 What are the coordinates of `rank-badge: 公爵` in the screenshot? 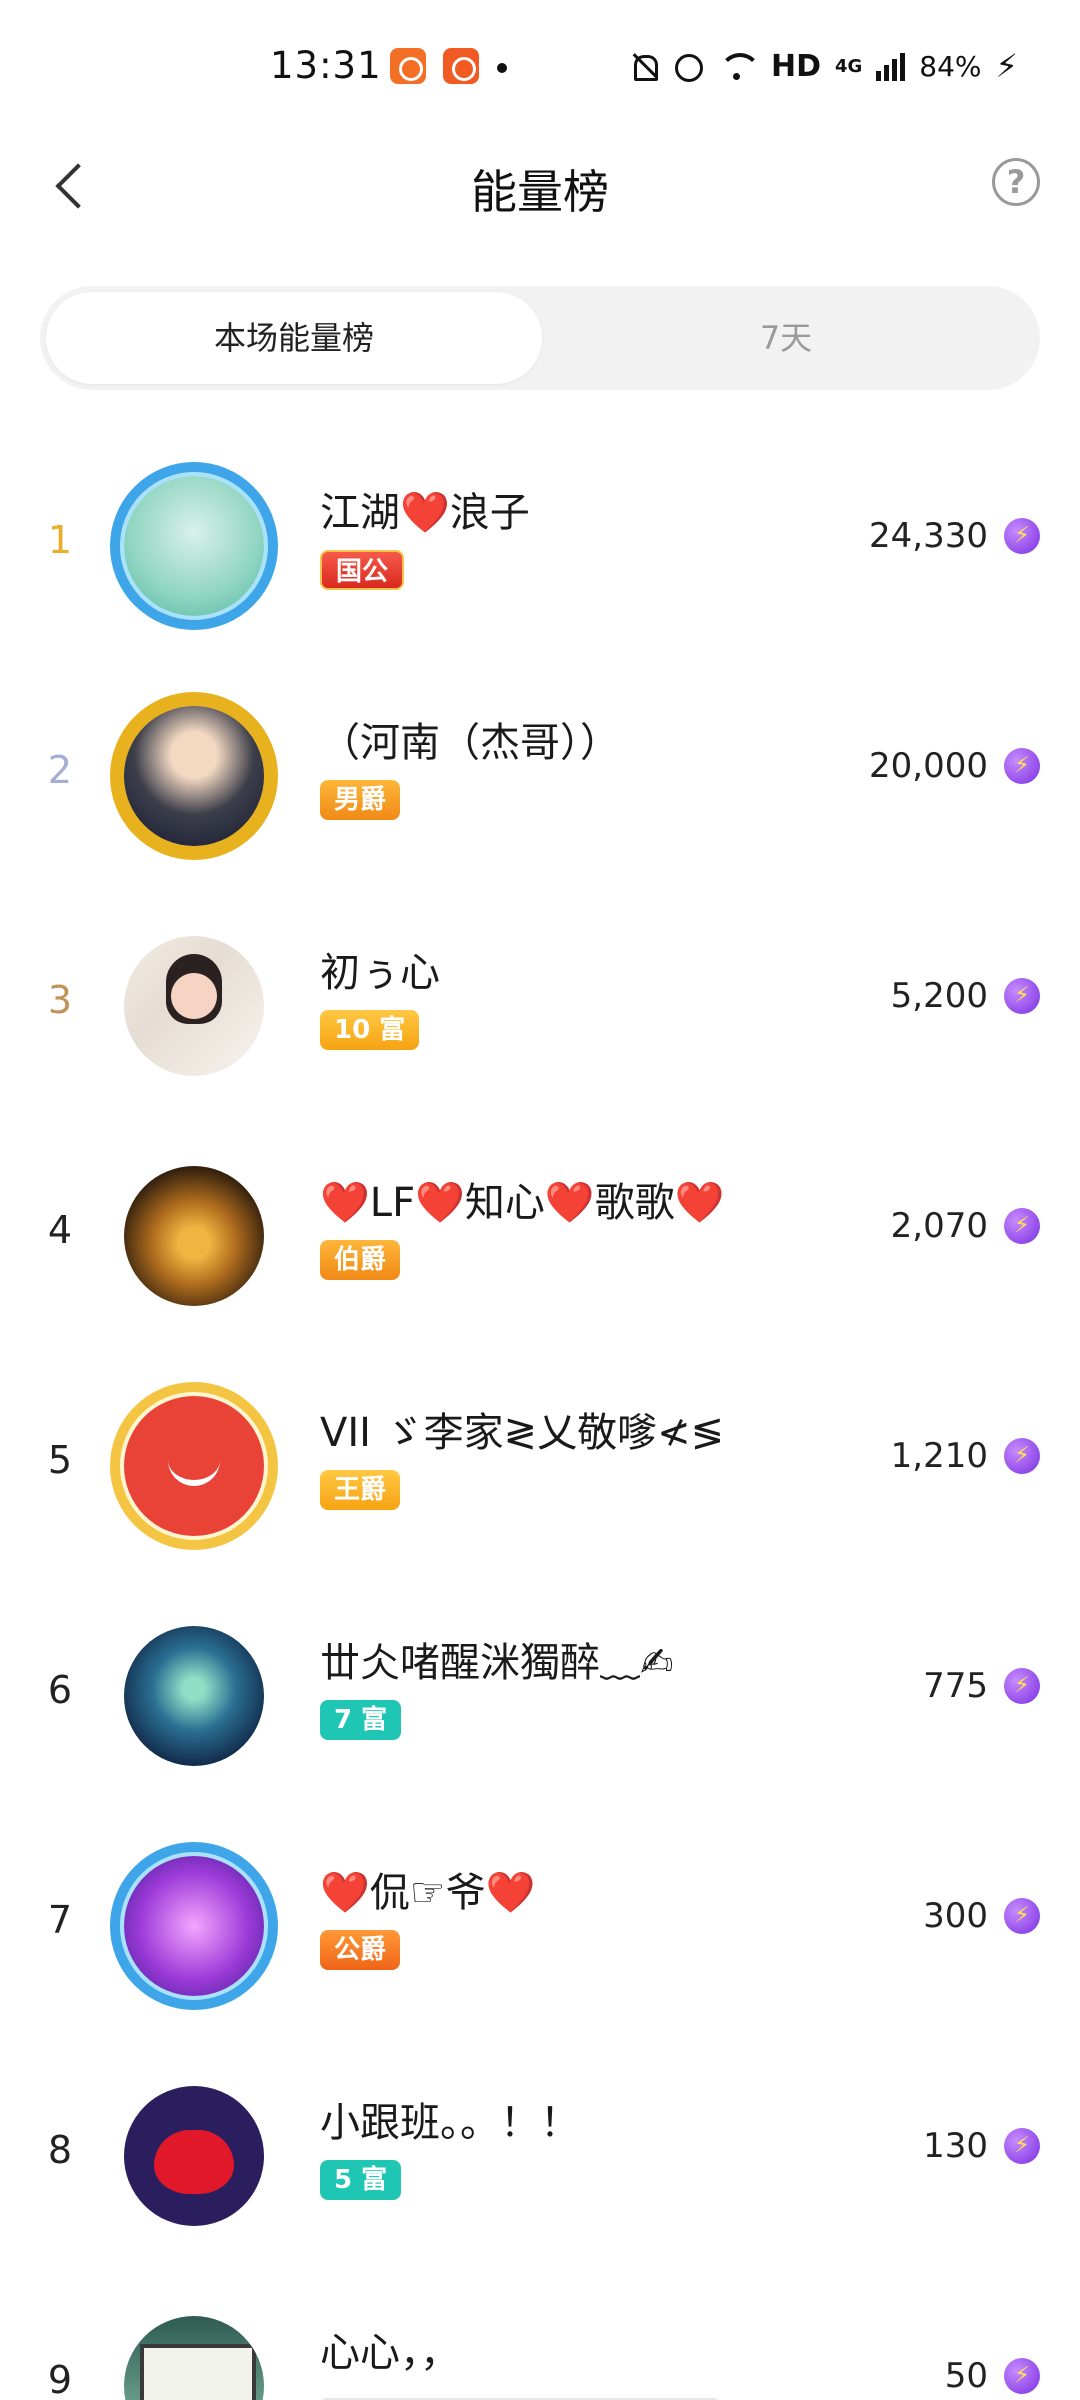 It's located at (360, 1950).